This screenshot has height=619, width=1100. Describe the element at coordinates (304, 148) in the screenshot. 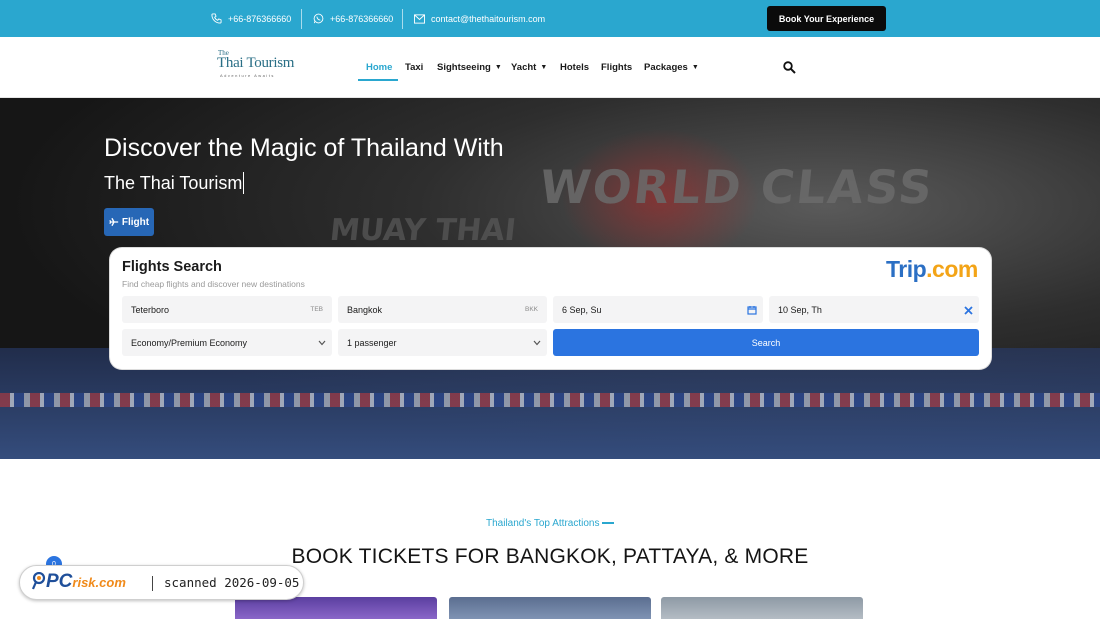

I see `hero-title: Discover the Magic of Thailand With` at that location.